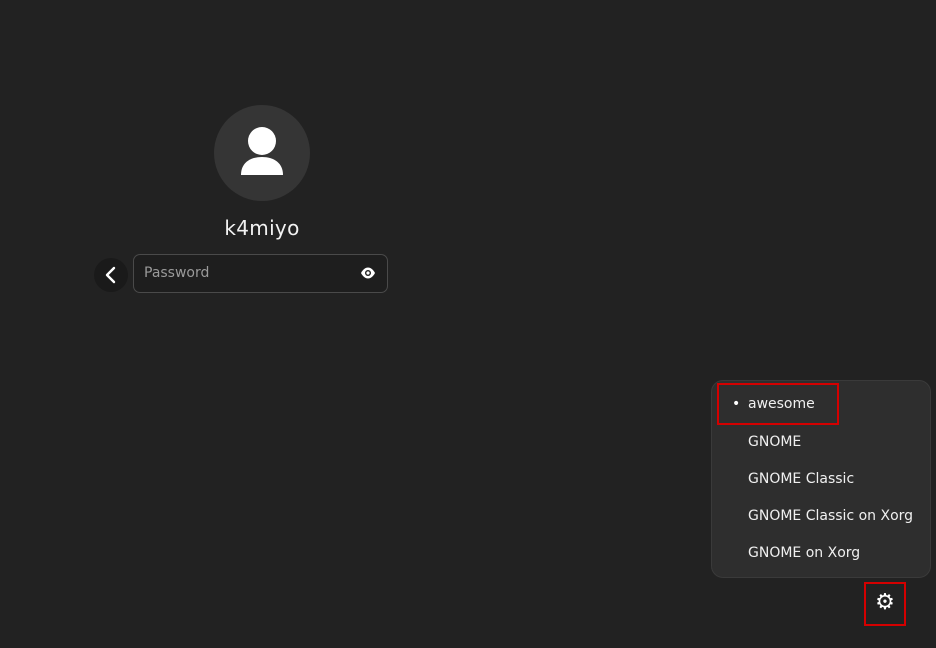 The width and height of the screenshot is (936, 648). I want to click on session-item-gnome-classic: GNOME Classic, so click(821, 479).